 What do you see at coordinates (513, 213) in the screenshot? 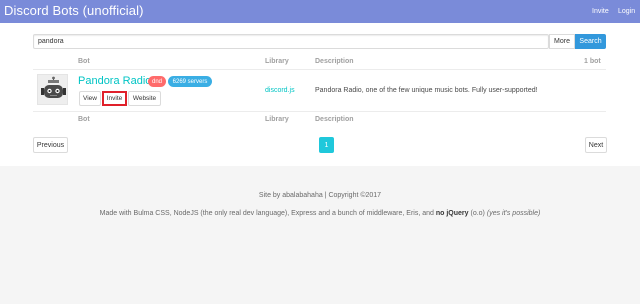
I see `footer-aside: (yes it's possible)` at bounding box center [513, 213].